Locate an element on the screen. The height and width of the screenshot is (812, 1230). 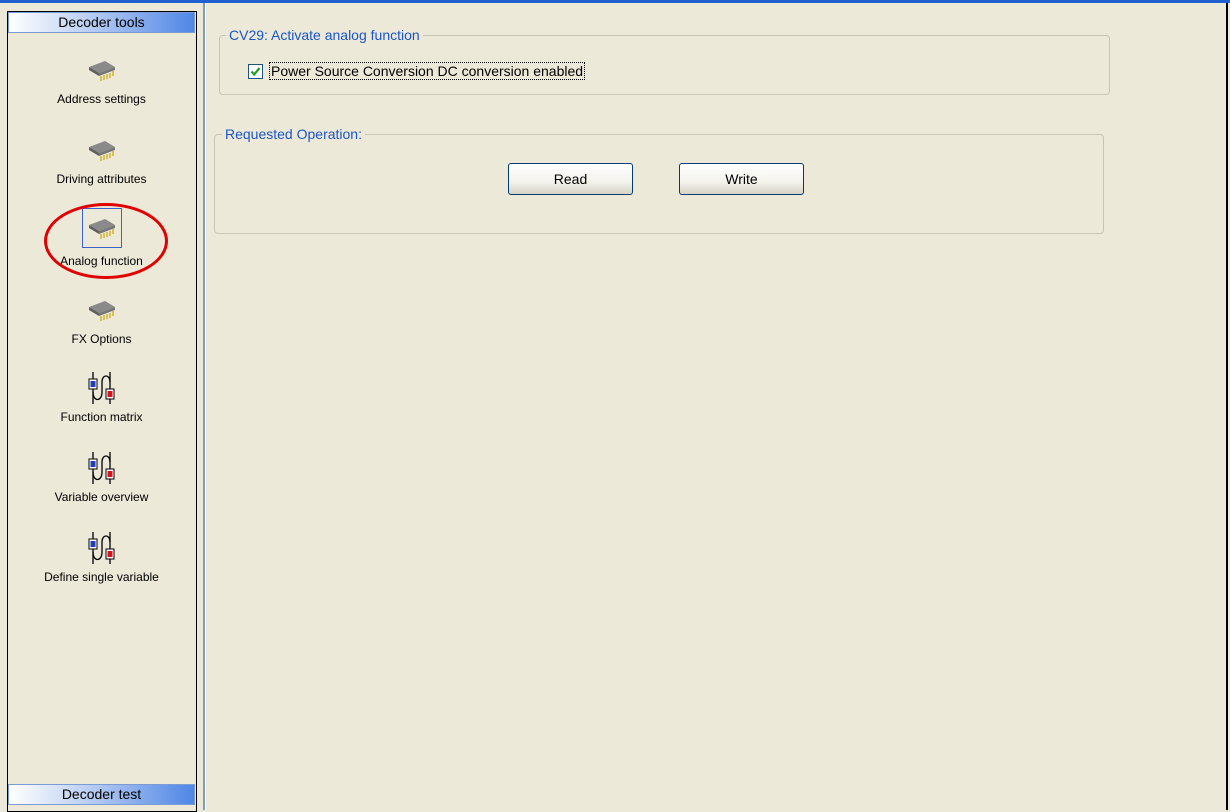
sidebar-item-analog-function: Analog function is located at coordinates (101, 238).